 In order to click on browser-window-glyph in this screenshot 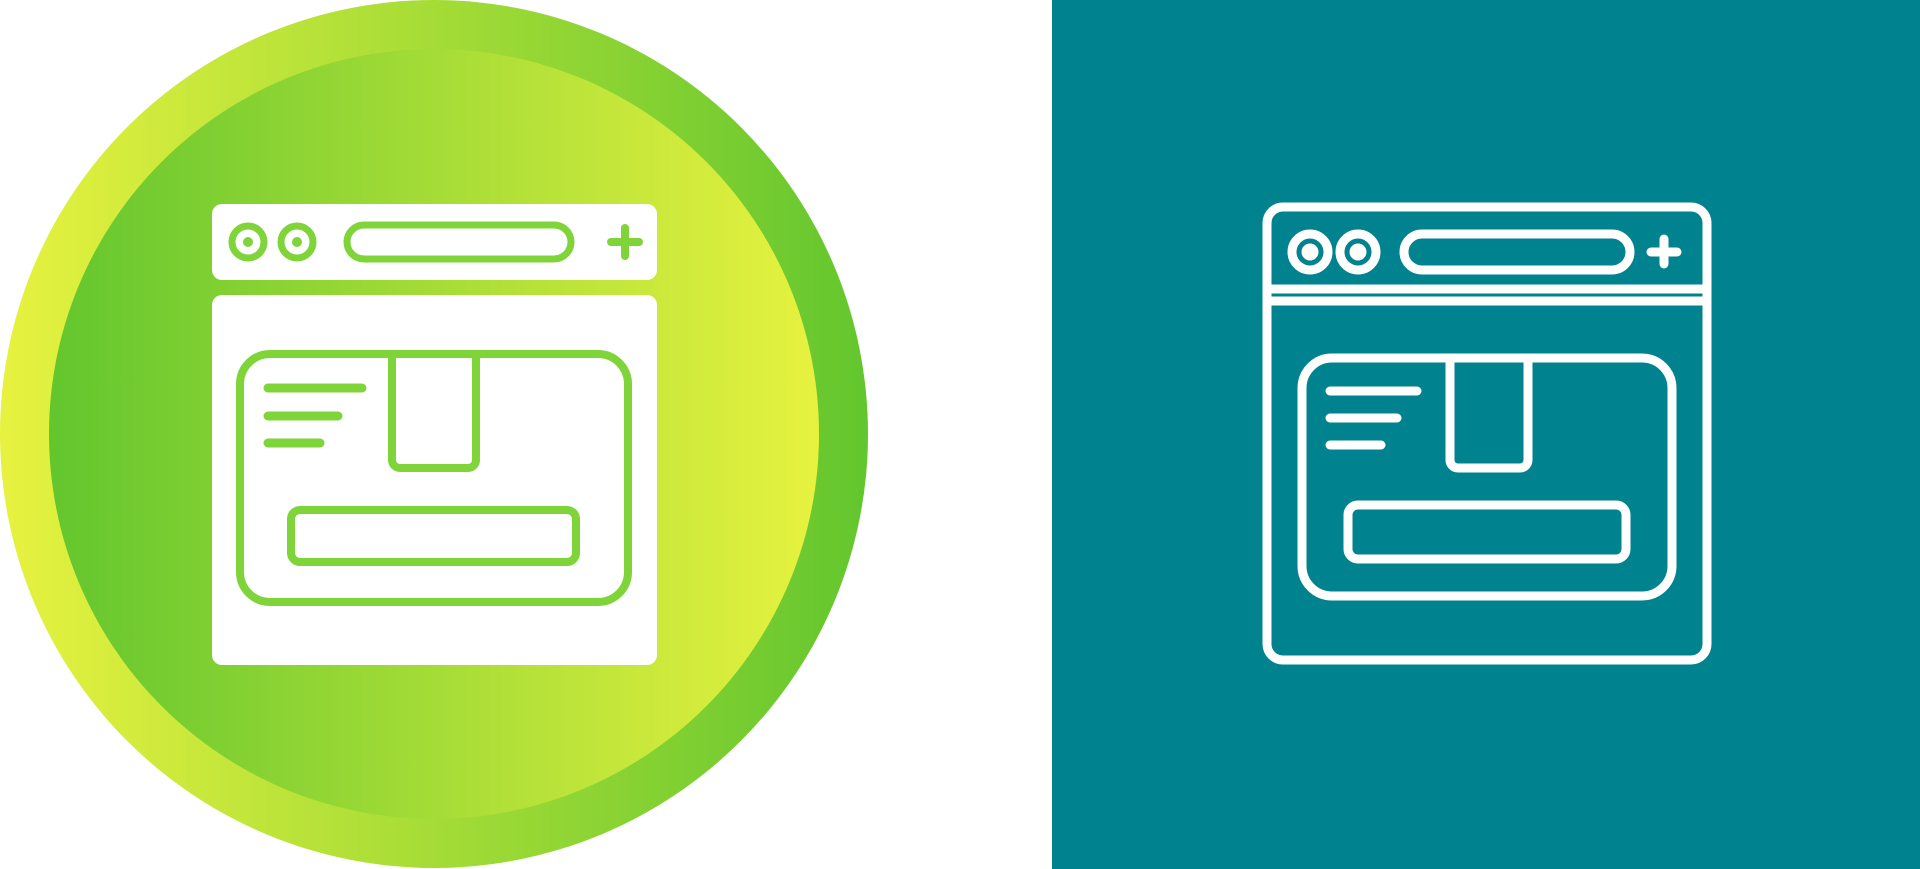, I will do `click(434, 434)`.